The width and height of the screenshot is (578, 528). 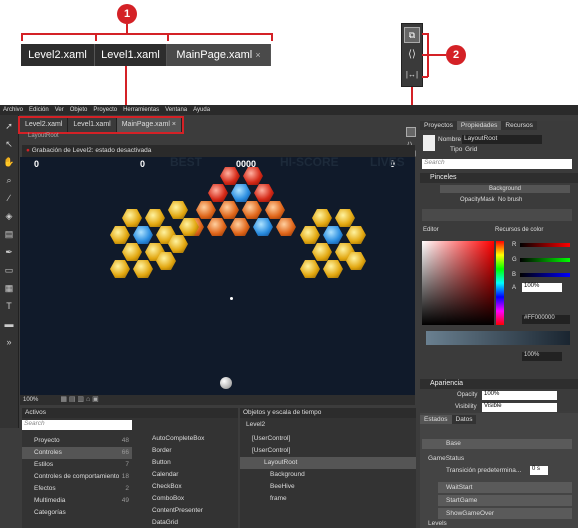 I want to click on menu-archivo: Archivo, so click(x=13, y=110).